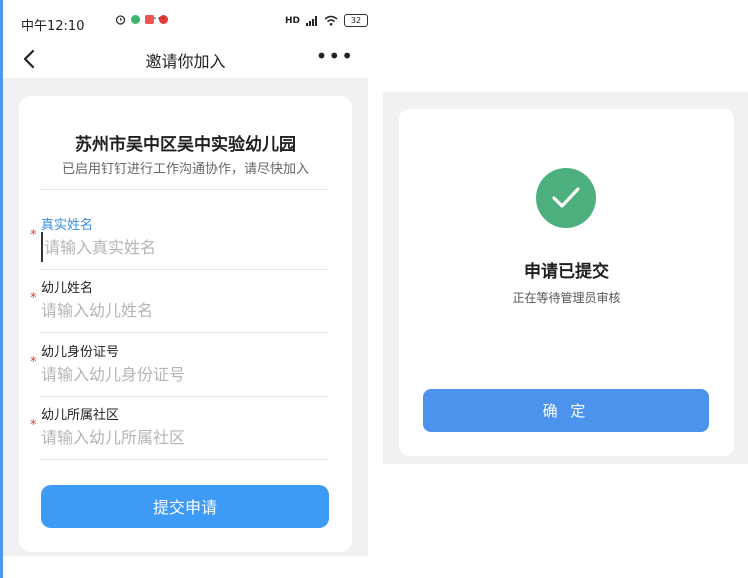 The image size is (748, 578). I want to click on real-name-input, so click(185, 247).